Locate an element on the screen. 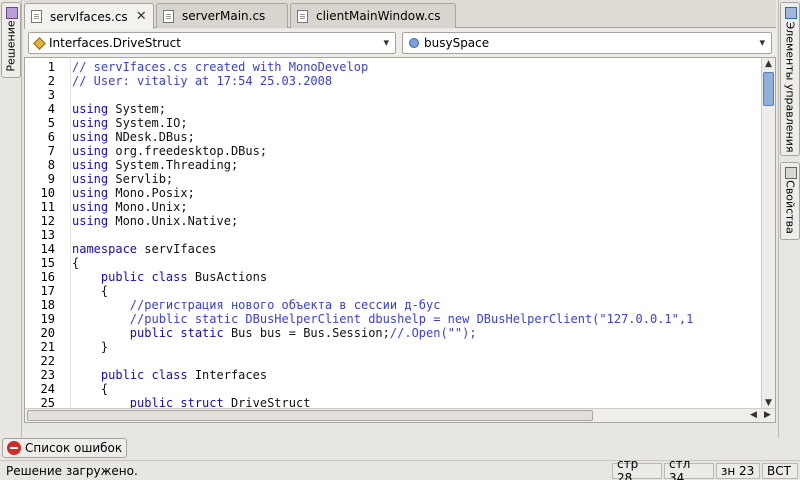 This screenshot has height=480, width=800. tab-servifaces: servIfaces.cs ✕ is located at coordinates (89, 16).